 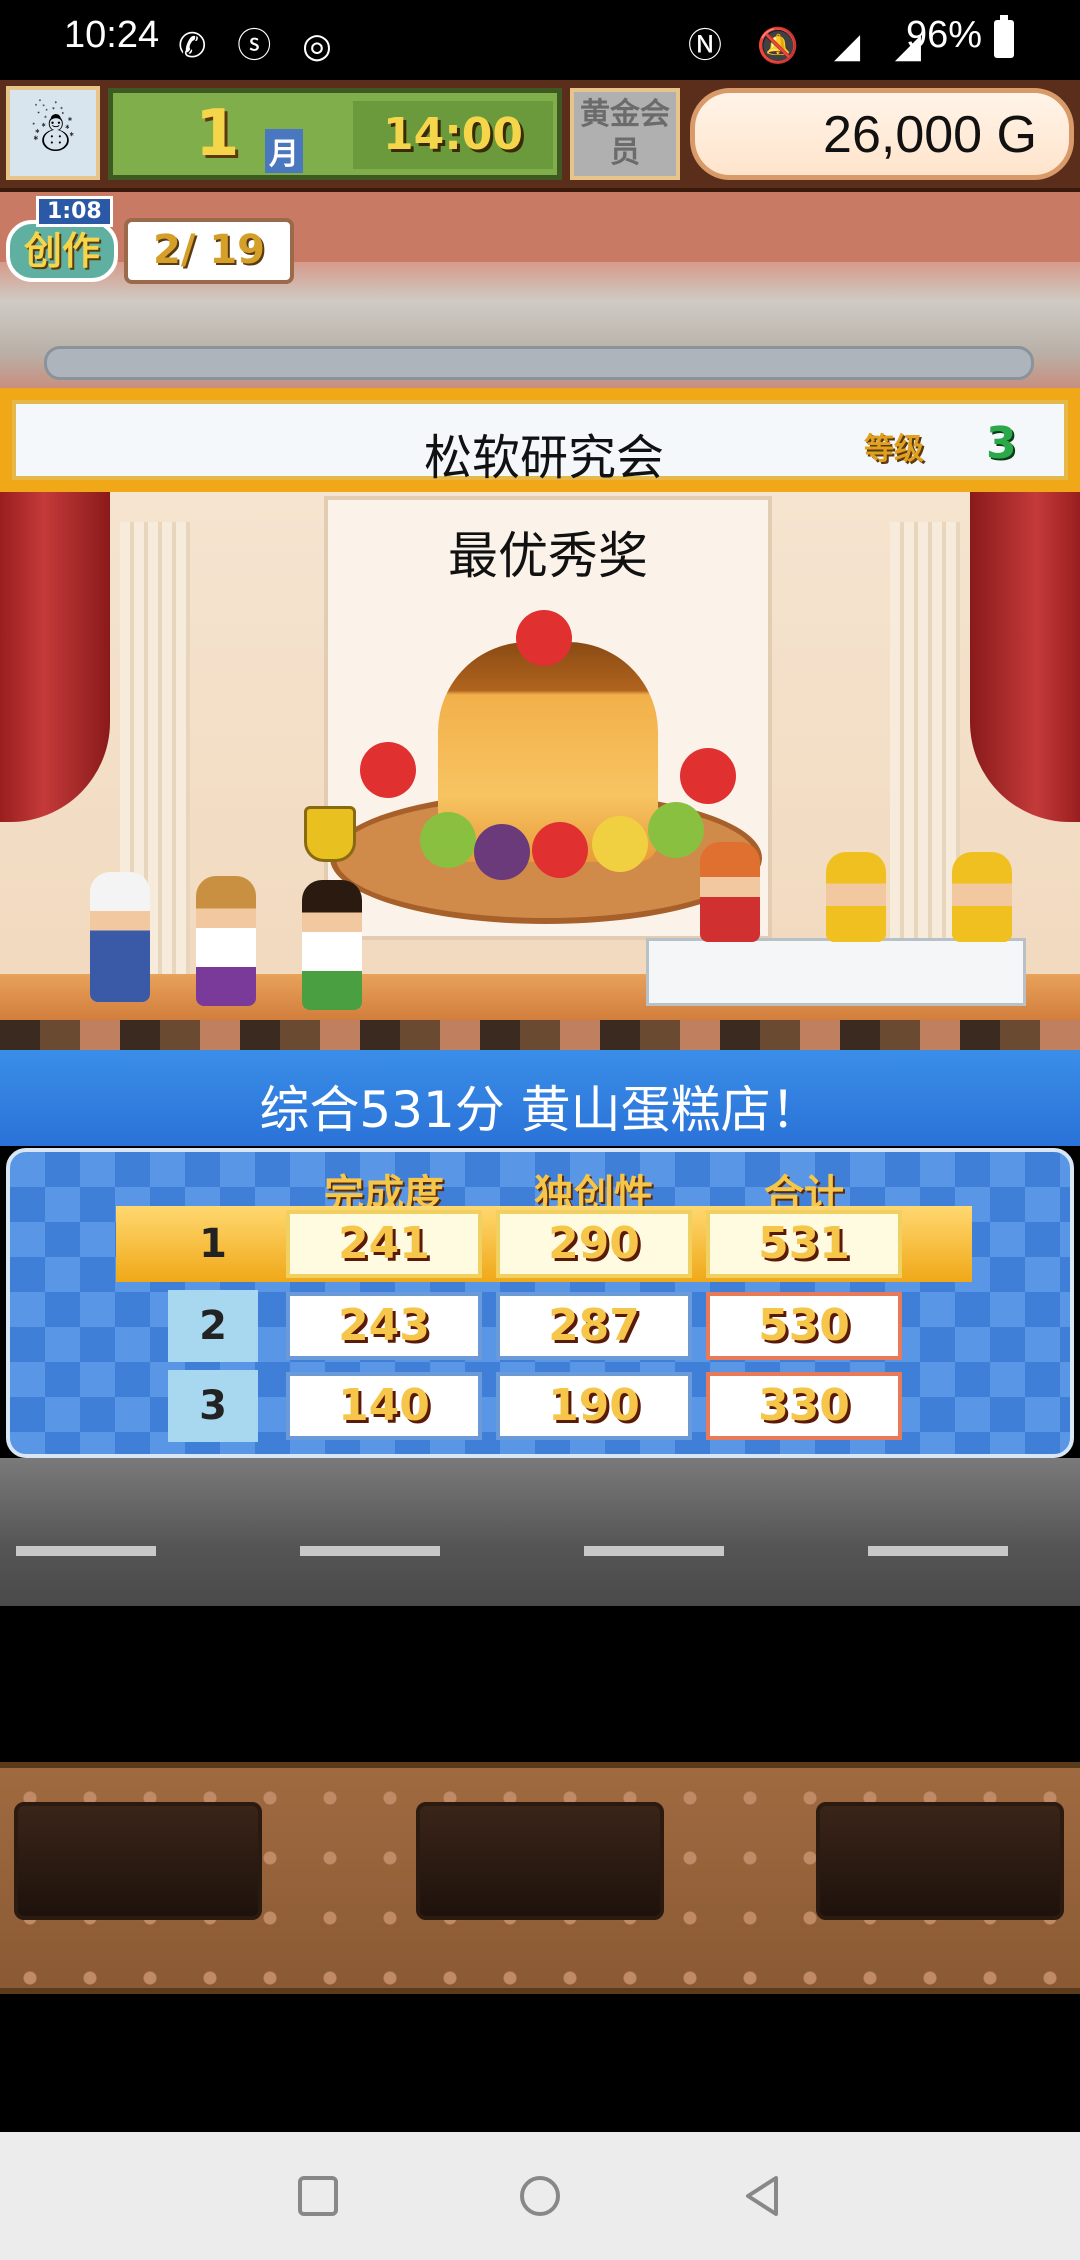 I want to click on score-completion: 241, so click(x=384, y=1244).